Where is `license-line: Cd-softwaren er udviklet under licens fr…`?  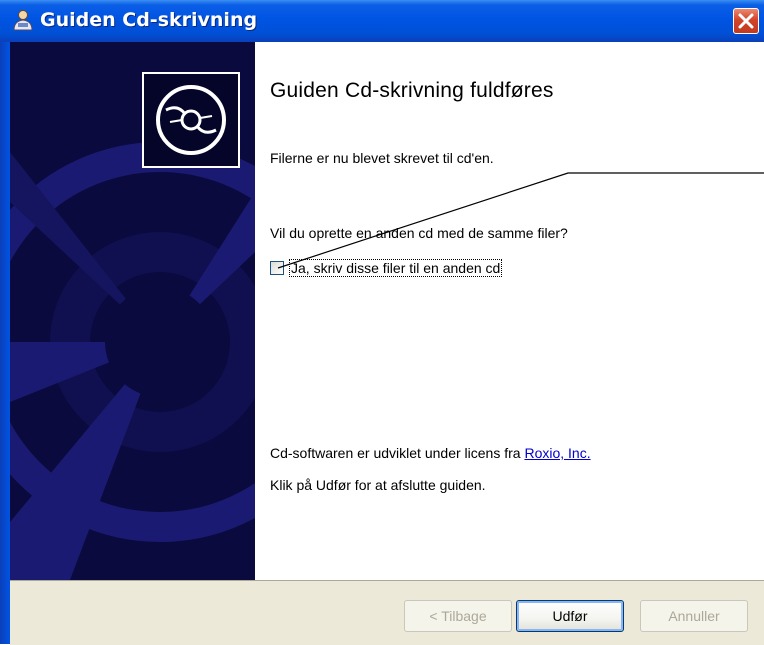
license-line: Cd-softwaren er udviklet under licens fr… is located at coordinates (430, 453).